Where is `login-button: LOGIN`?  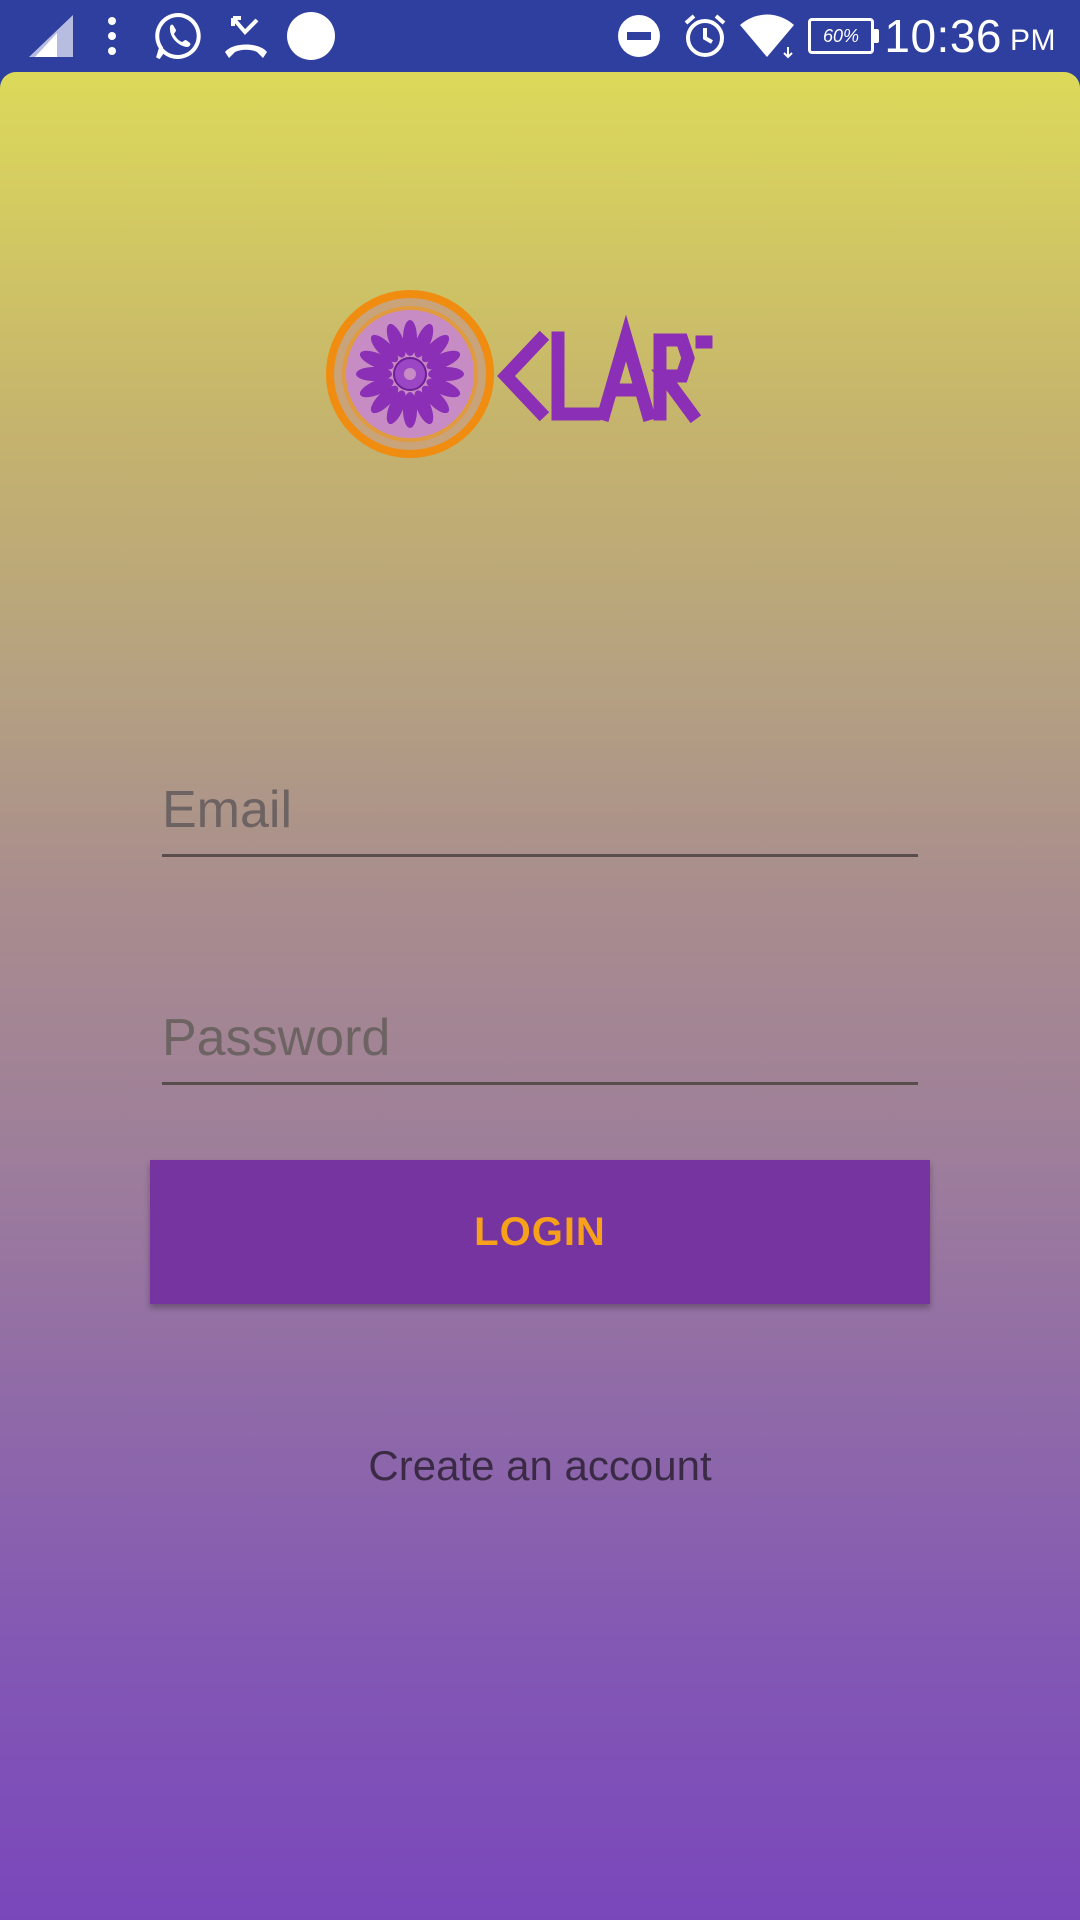
login-button: LOGIN is located at coordinates (540, 1232).